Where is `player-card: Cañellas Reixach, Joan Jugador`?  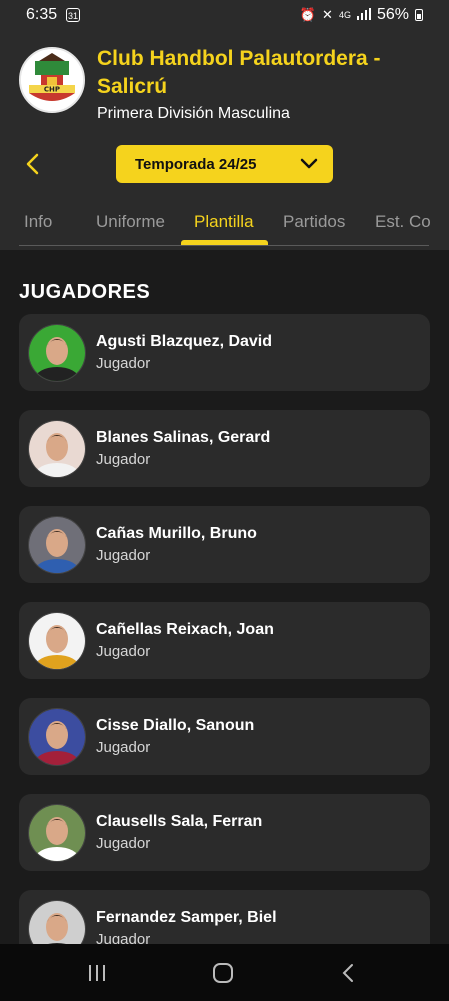 player-card: Cañellas Reixach, Joan Jugador is located at coordinates (224, 640).